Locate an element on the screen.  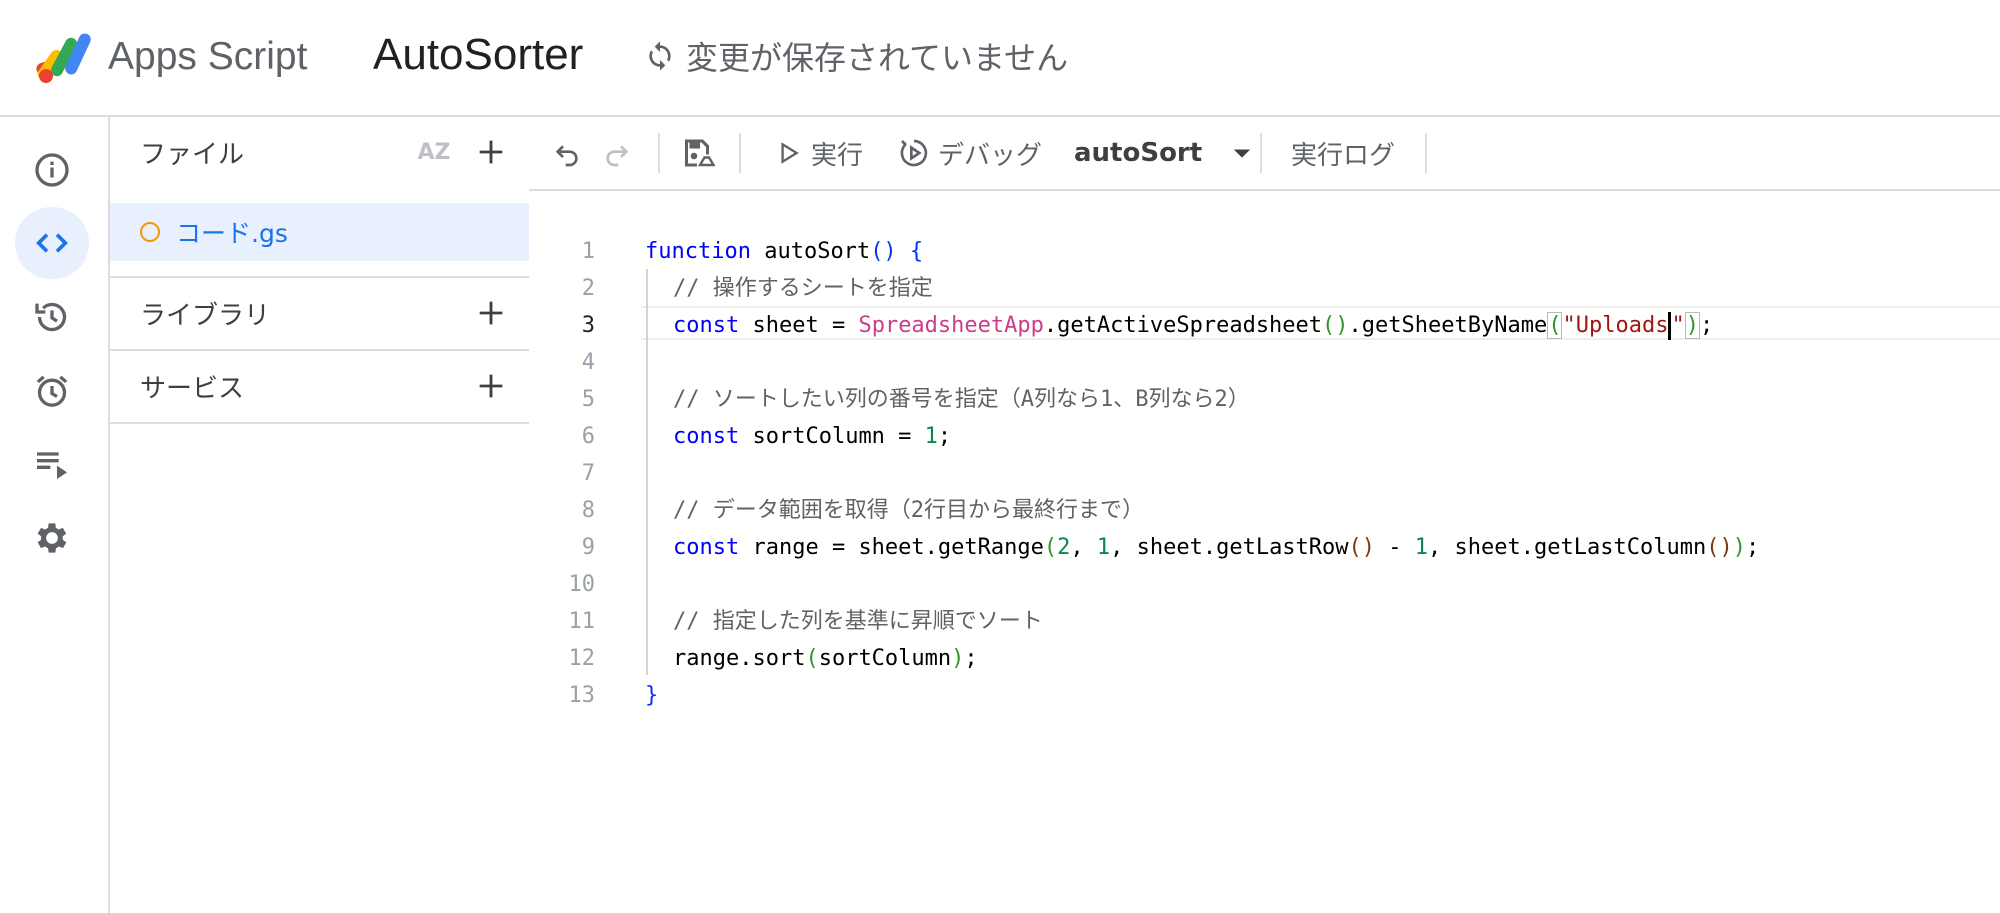
editor-toolbar: 実行 デバッグ autoSort 実行ログ is located at coordinates (1264, 154).